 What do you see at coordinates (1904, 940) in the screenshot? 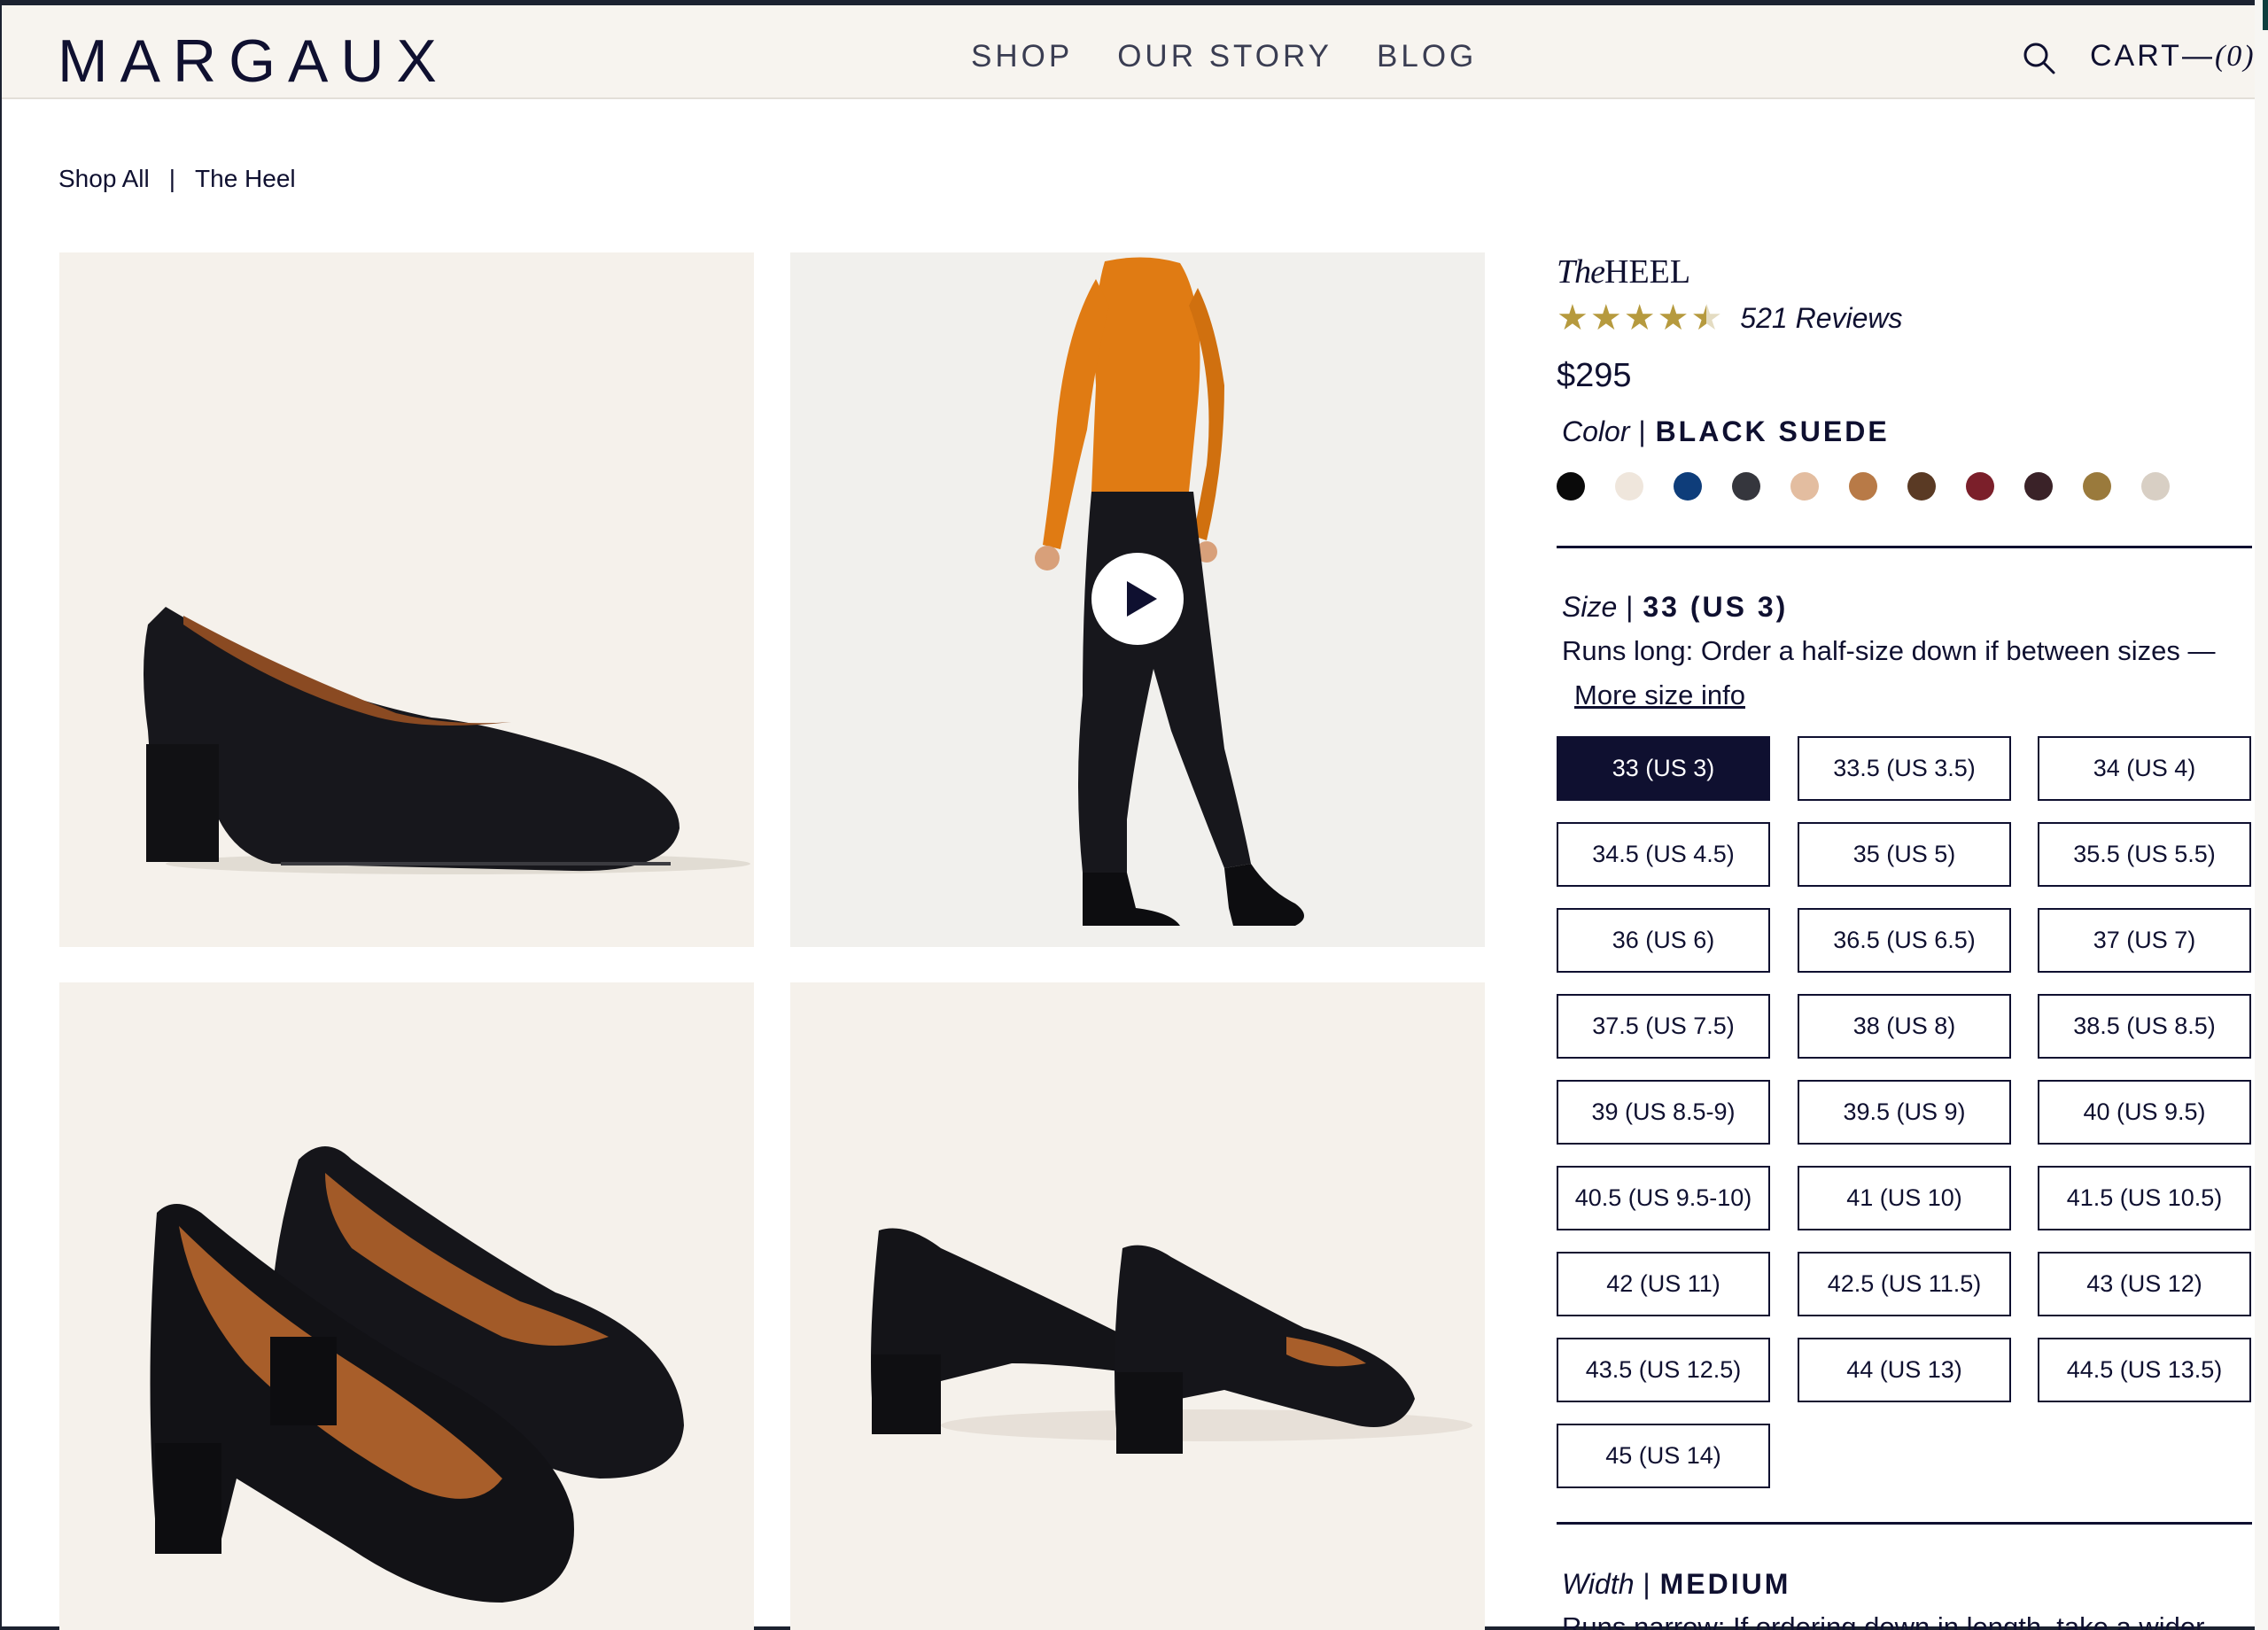
I see `size-option-button: 36.5 (US 6.5)` at bounding box center [1904, 940].